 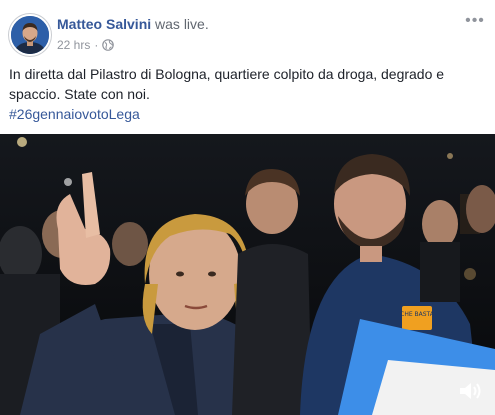 I want to click on hashtag-link: #26gennaiovotoLega, so click(x=244, y=114).